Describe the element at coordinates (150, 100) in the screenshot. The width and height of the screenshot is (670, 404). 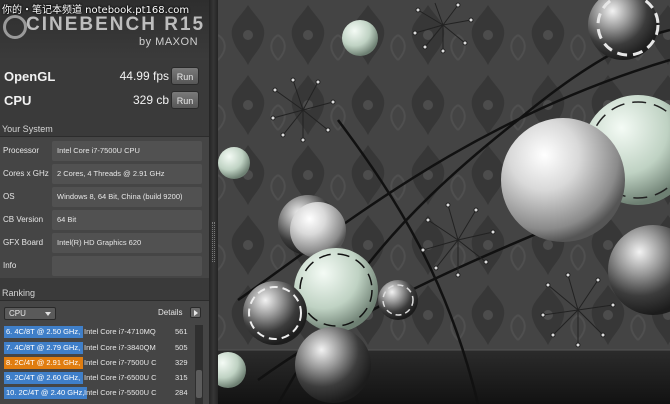
I see `cpu-score: 329 cb` at that location.